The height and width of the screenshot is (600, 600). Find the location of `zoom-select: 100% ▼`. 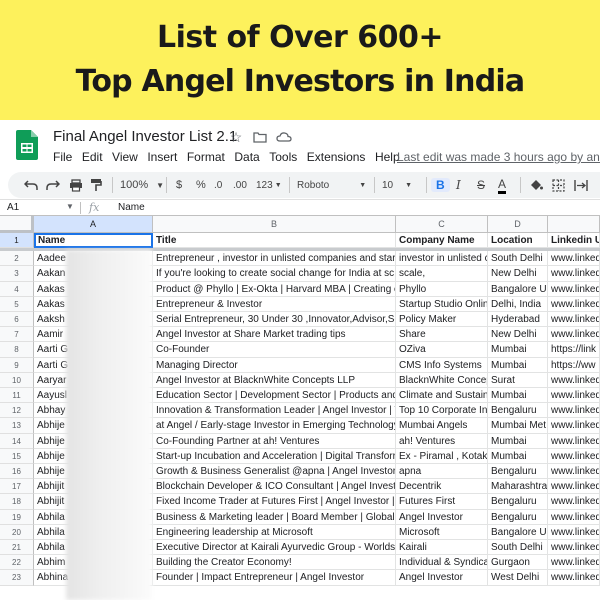

zoom-select: 100% ▼ is located at coordinates (142, 185).